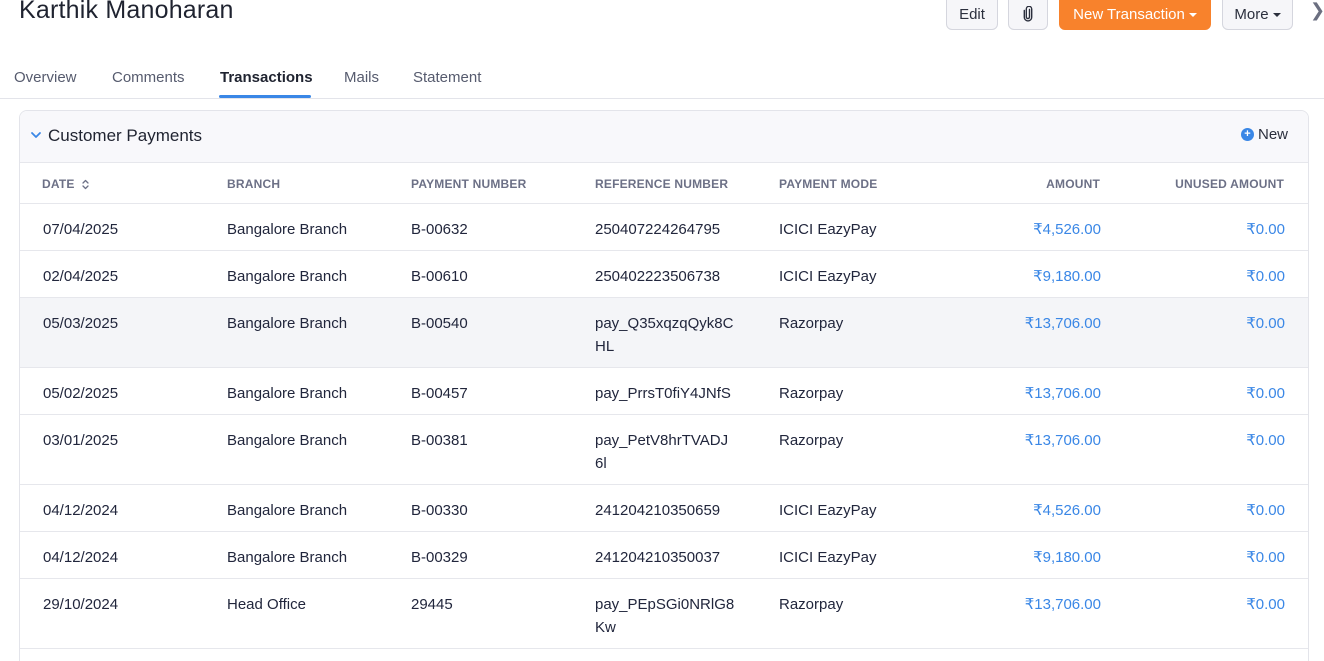 The height and width of the screenshot is (661, 1324). Describe the element at coordinates (664, 137) in the screenshot. I see `panel-header: Customer Payments + New` at that location.